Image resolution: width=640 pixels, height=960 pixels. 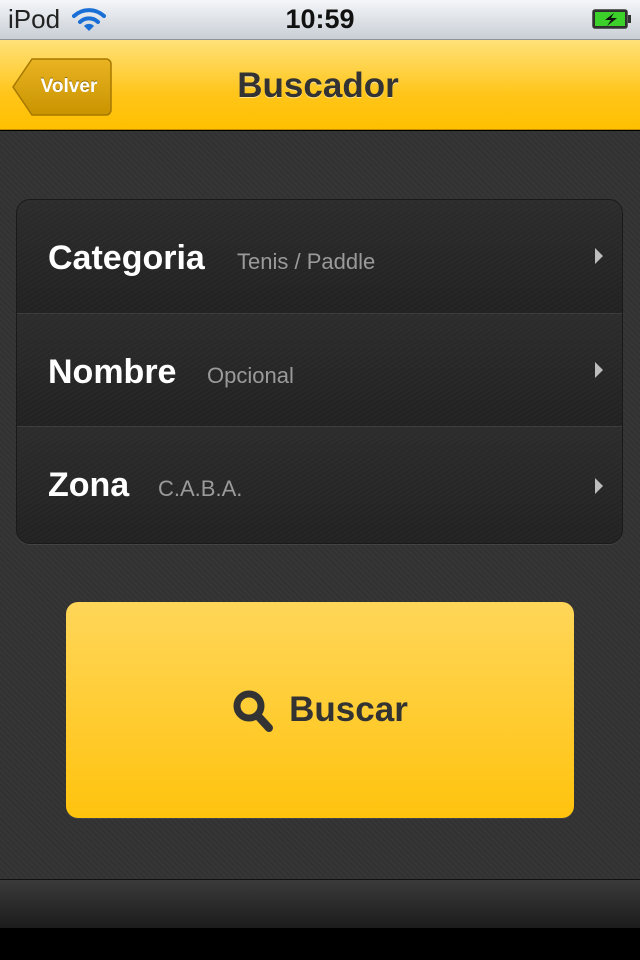 I want to click on name-label: Nombre, so click(x=112, y=372).